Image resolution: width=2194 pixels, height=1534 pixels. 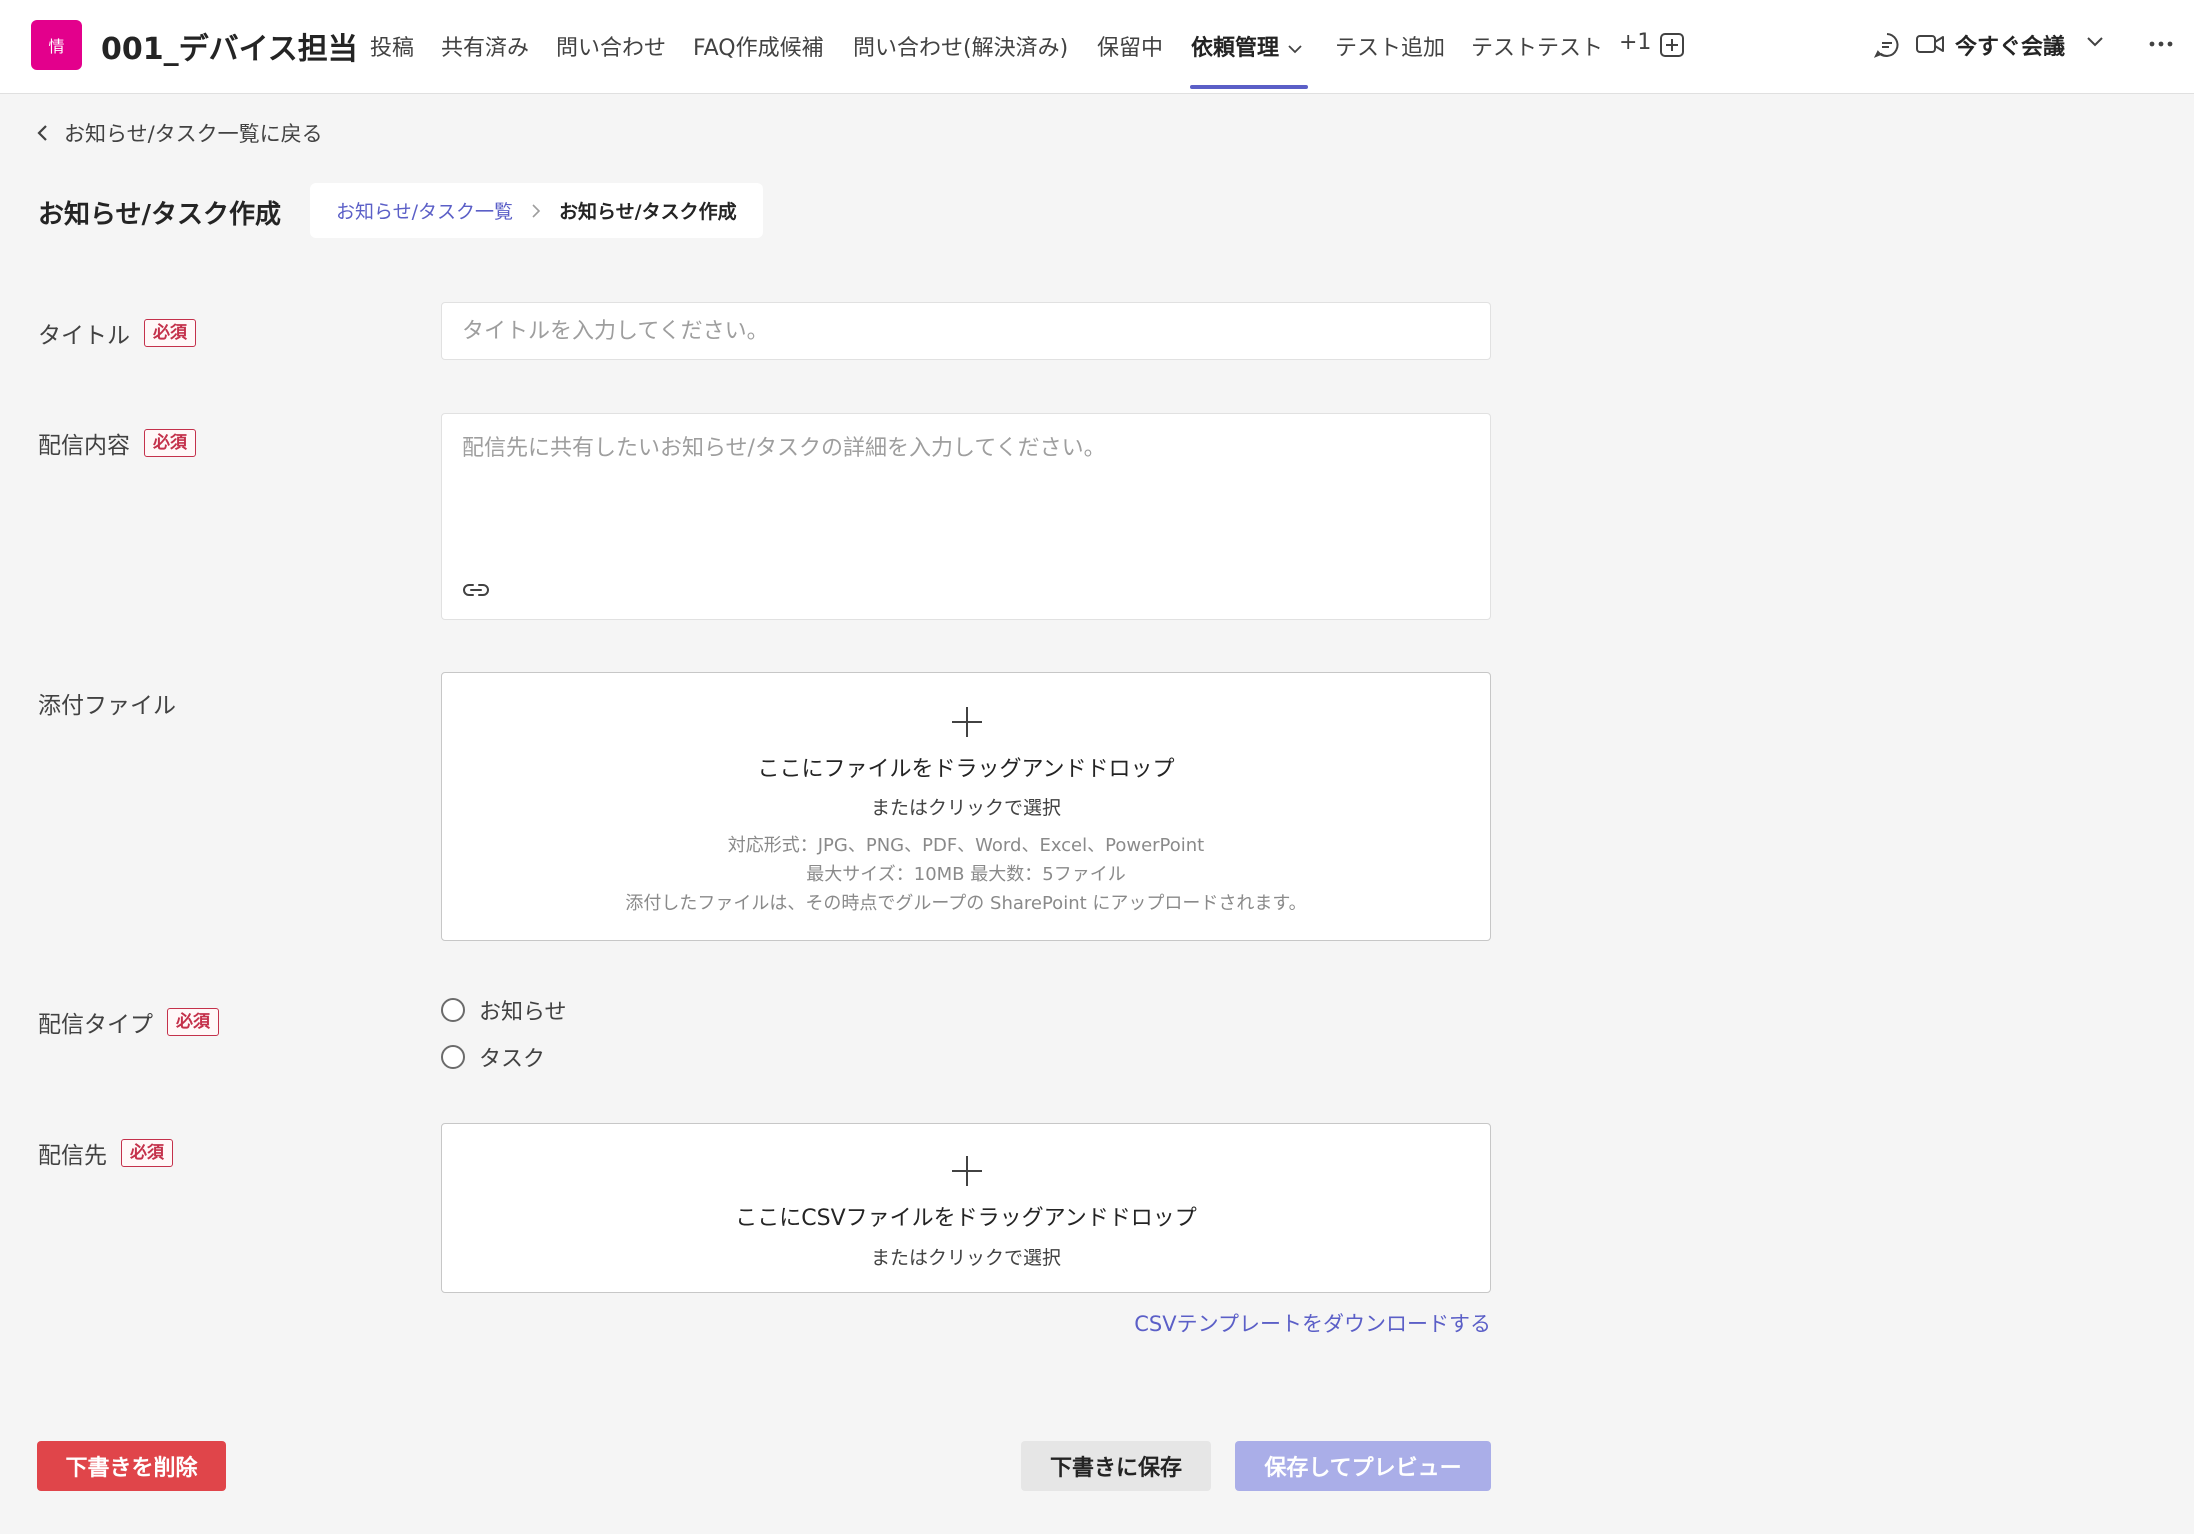 What do you see at coordinates (1887, 45) in the screenshot?
I see `chat-icon` at bounding box center [1887, 45].